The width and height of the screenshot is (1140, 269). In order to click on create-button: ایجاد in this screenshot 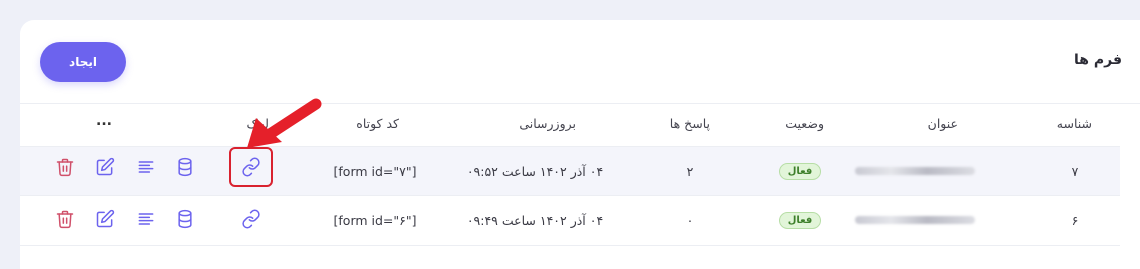, I will do `click(83, 62)`.